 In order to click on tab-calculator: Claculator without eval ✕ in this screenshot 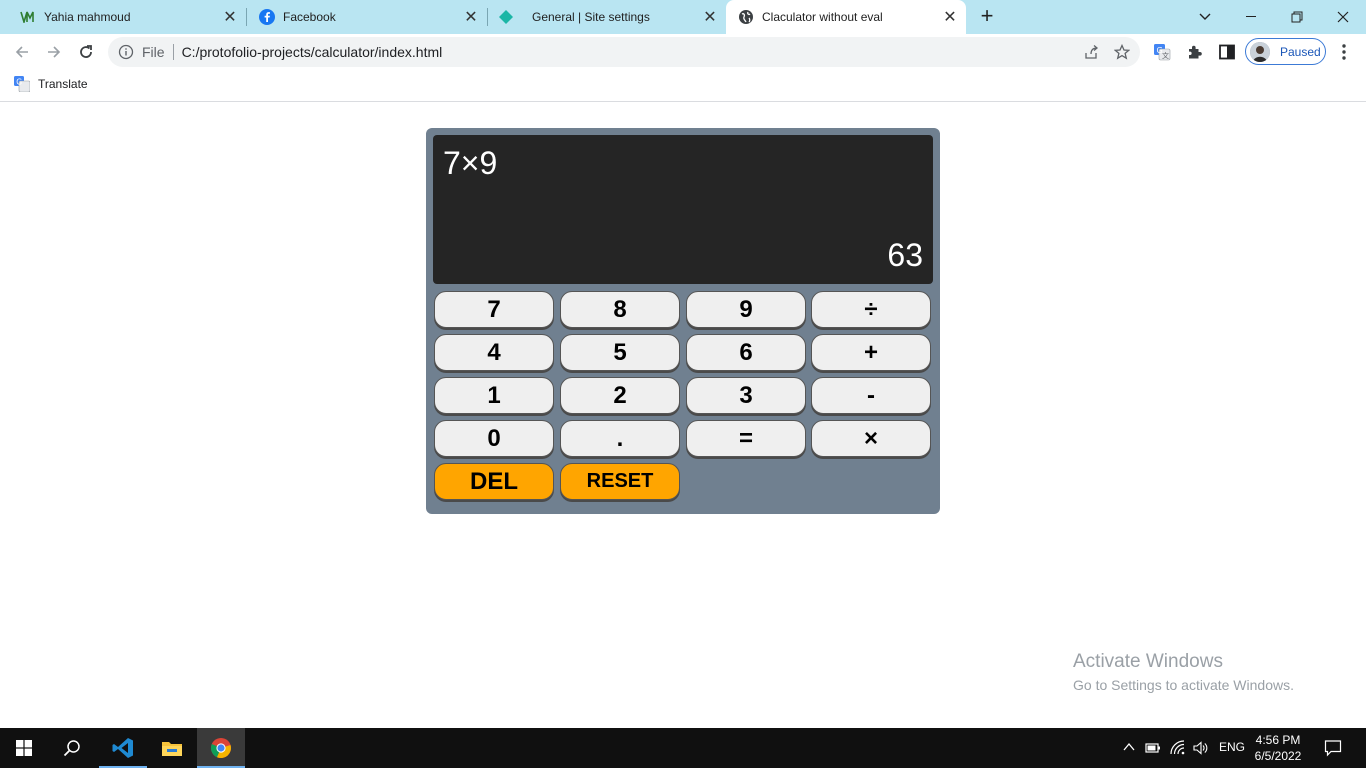, I will do `click(846, 17)`.